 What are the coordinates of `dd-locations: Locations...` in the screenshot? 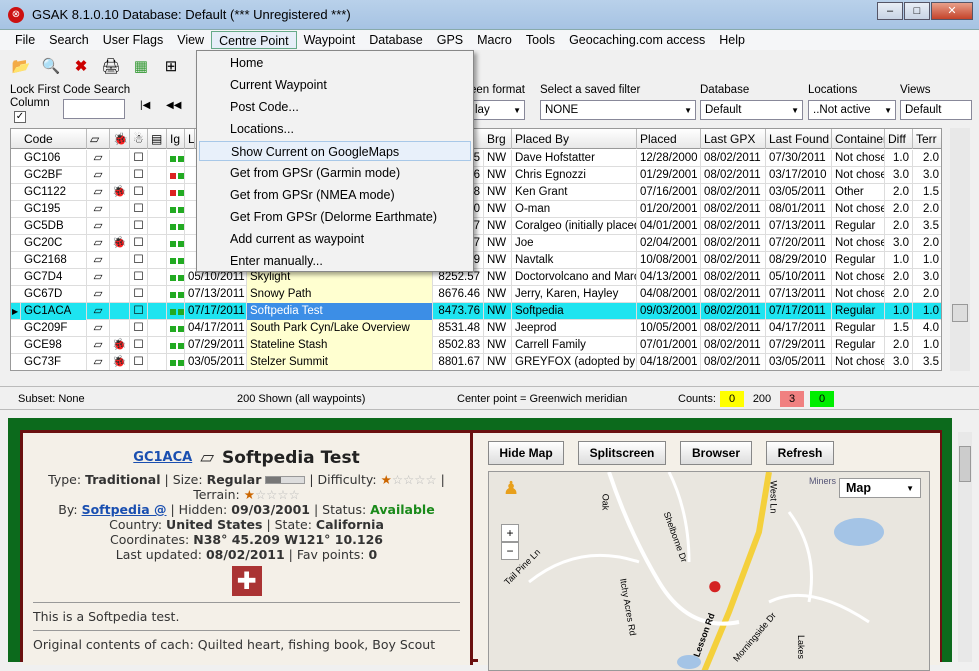 It's located at (335, 129).